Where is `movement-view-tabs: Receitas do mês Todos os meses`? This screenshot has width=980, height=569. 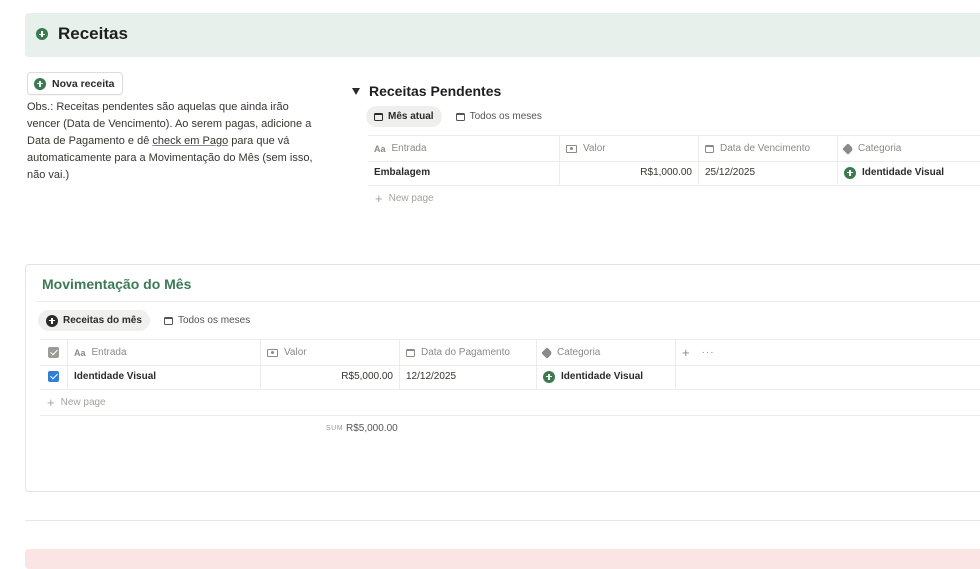 movement-view-tabs: Receitas do mês Todos os meses is located at coordinates (148, 320).